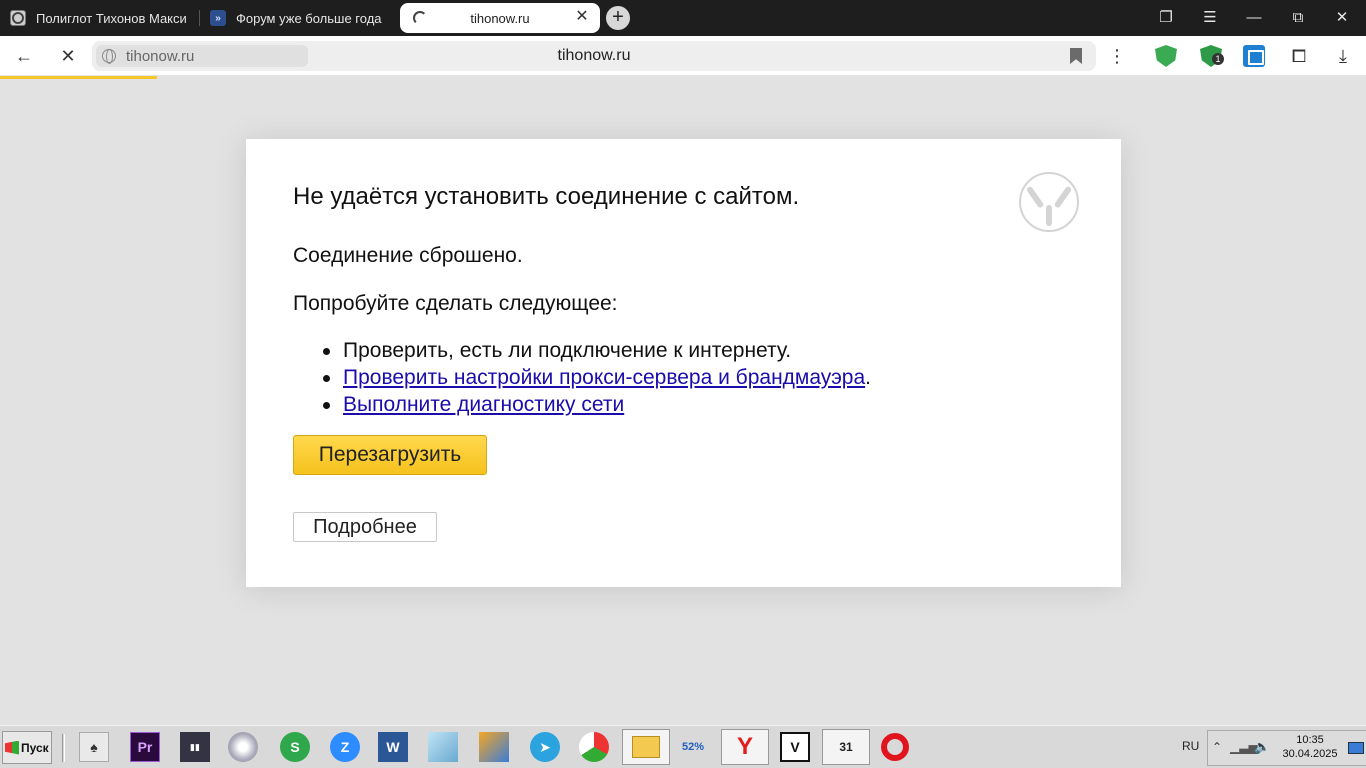 The height and width of the screenshot is (768, 1366). Describe the element at coordinates (1217, 747) in the screenshot. I see `show-hidden-icons-icon: ⌃` at that location.